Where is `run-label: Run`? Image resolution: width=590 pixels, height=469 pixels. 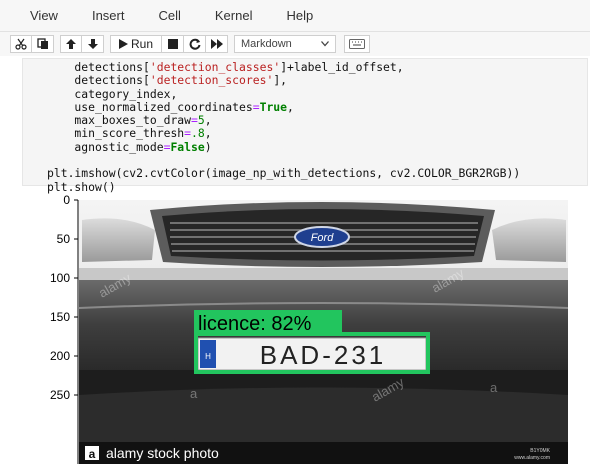
run-label: Run is located at coordinates (142, 44).